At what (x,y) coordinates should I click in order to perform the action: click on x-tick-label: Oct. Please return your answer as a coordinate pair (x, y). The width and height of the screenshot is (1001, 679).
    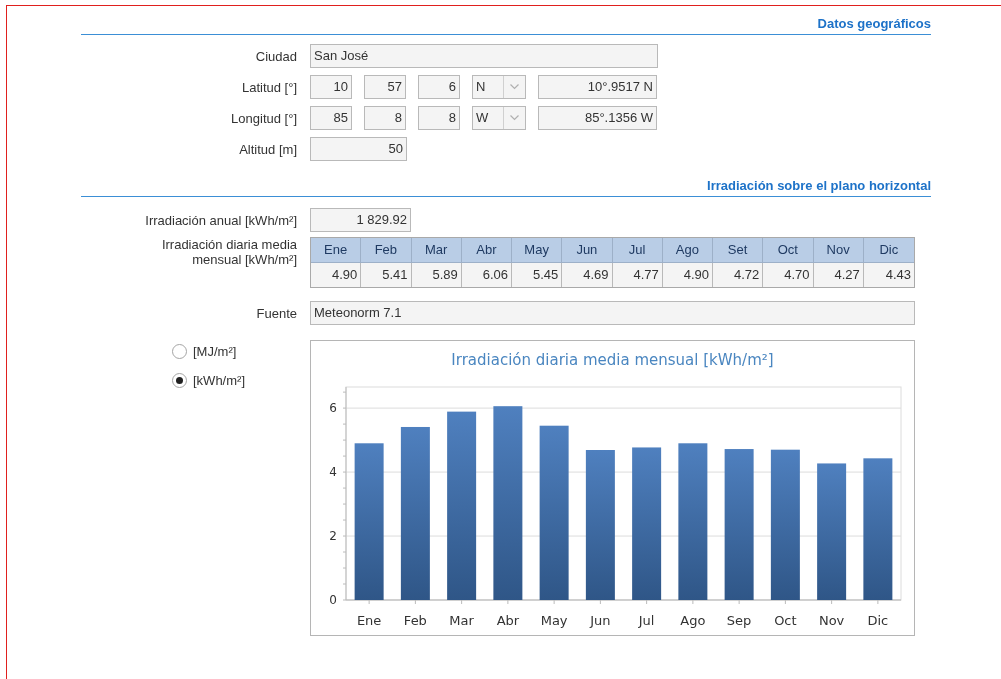
    Looking at the image, I should click on (785, 620).